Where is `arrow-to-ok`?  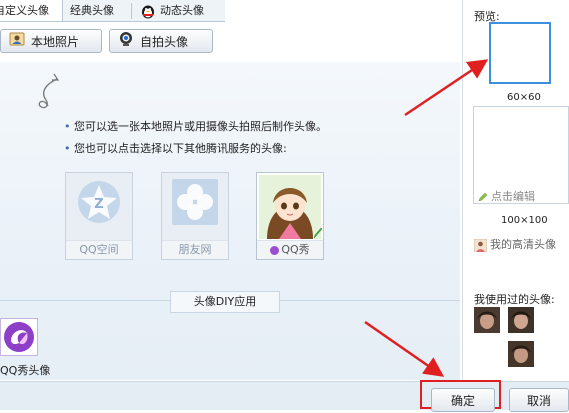
arrow-to-ok is located at coordinates (404, 348).